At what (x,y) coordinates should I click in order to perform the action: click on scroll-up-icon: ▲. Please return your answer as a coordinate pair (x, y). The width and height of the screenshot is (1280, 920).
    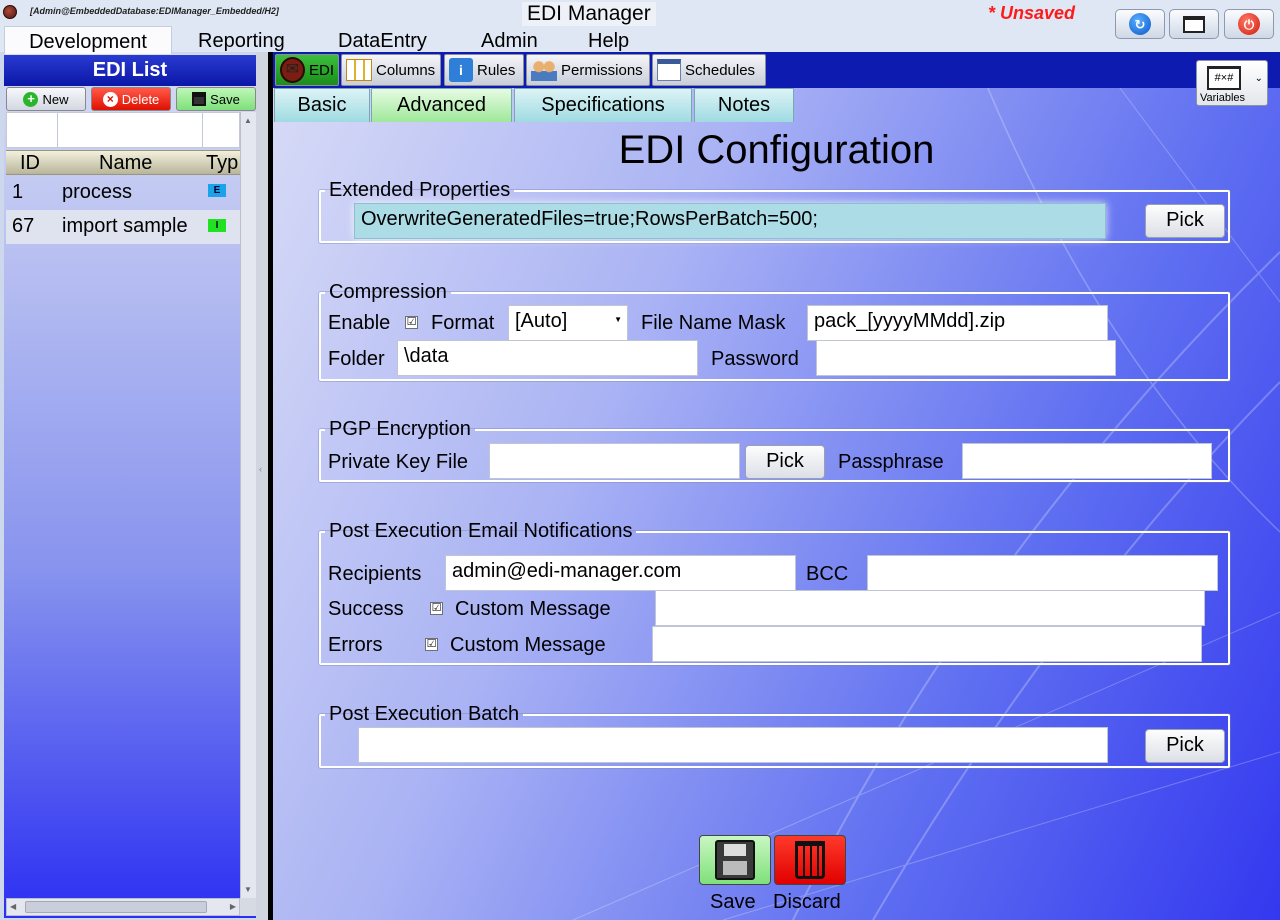
    Looking at the image, I should click on (248, 120).